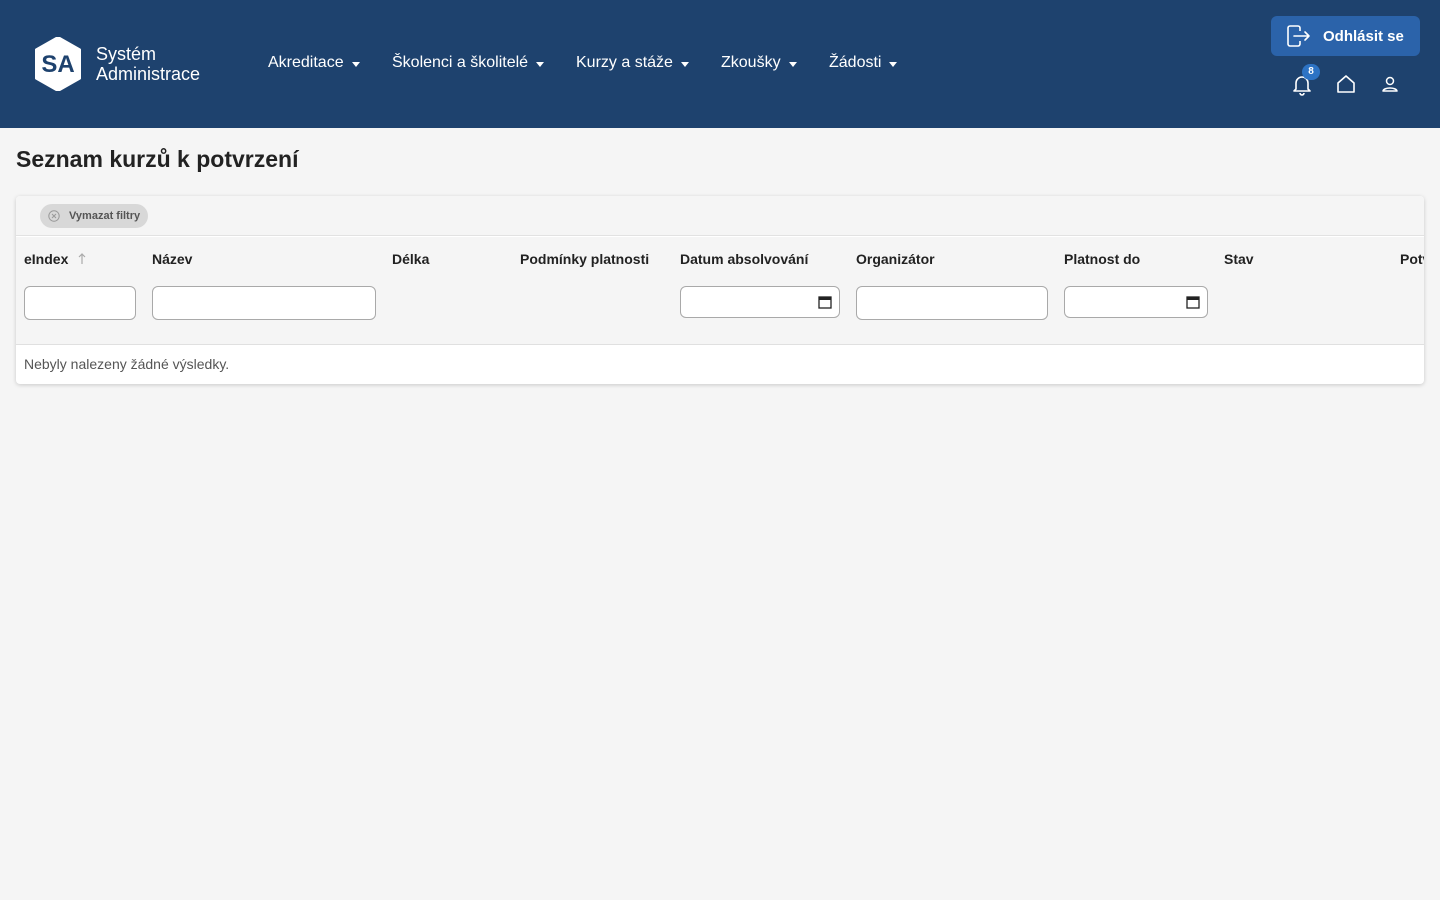 The width and height of the screenshot is (1440, 900). Describe the element at coordinates (157, 159) in the screenshot. I see `page-title: Seznam kurzů k potvrzení` at that location.